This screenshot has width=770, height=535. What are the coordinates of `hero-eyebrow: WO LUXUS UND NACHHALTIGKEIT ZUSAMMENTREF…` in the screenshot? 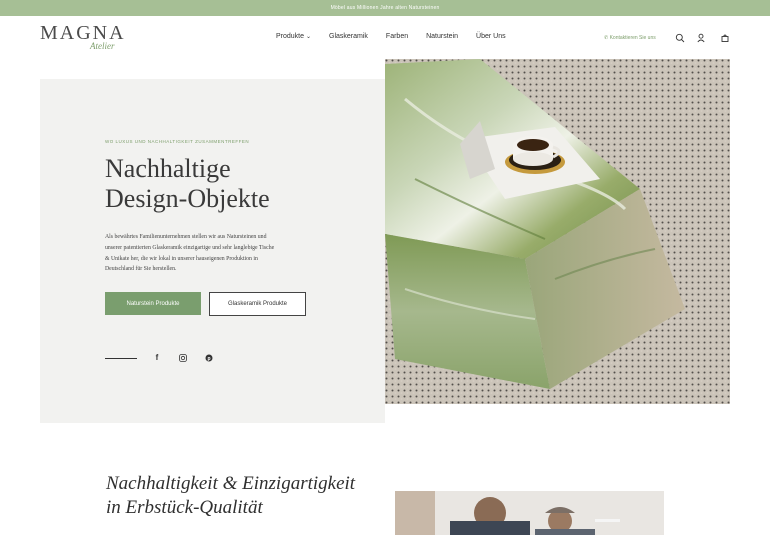 It's located at (177, 141).